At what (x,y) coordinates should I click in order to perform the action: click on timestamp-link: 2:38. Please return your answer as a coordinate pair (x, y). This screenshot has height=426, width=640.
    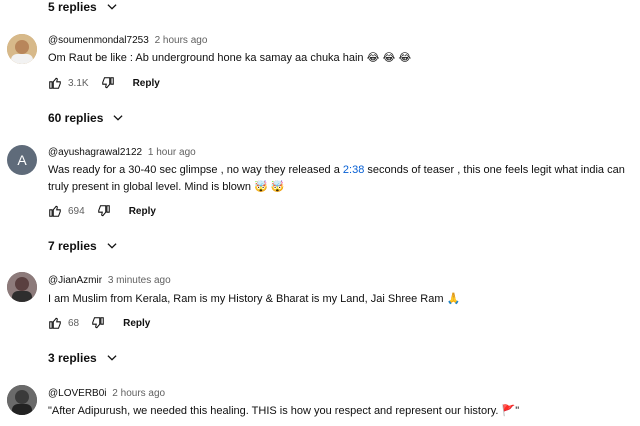
    Looking at the image, I should click on (353, 170).